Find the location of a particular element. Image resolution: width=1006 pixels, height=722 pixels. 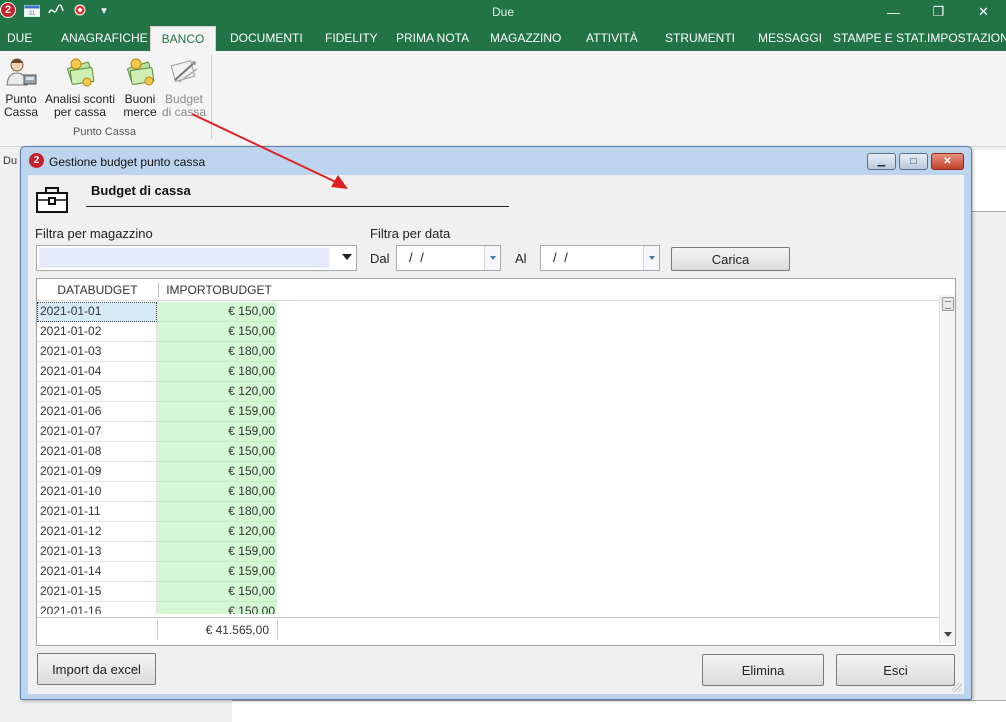

date-cell: 2021-01-12 is located at coordinates (97, 532).